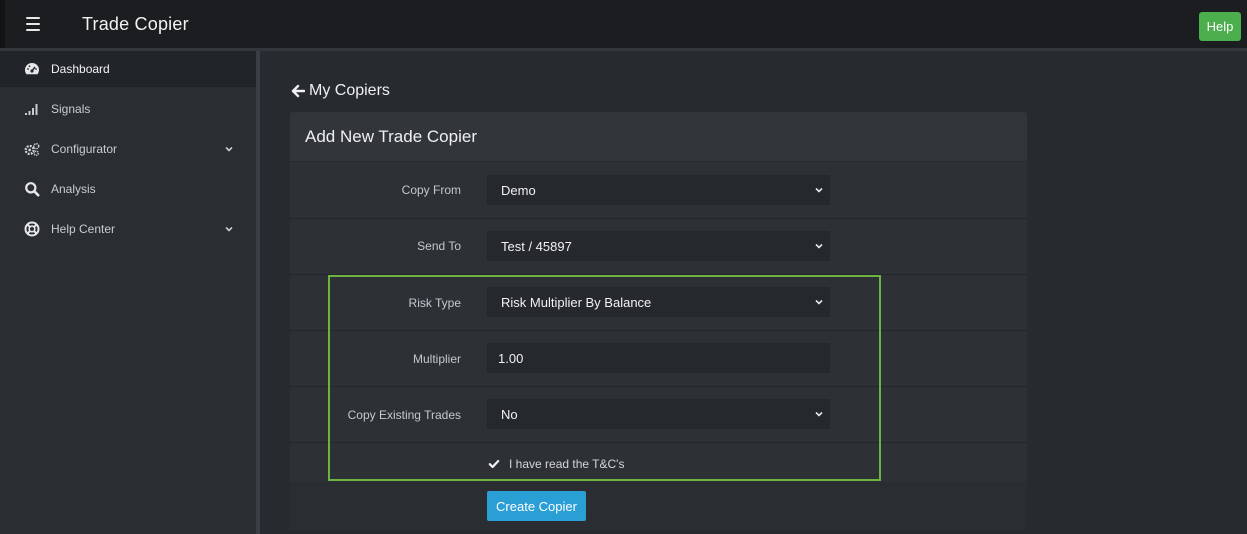  What do you see at coordinates (349, 90) in the screenshot?
I see `back-link-label: My Copiers` at bounding box center [349, 90].